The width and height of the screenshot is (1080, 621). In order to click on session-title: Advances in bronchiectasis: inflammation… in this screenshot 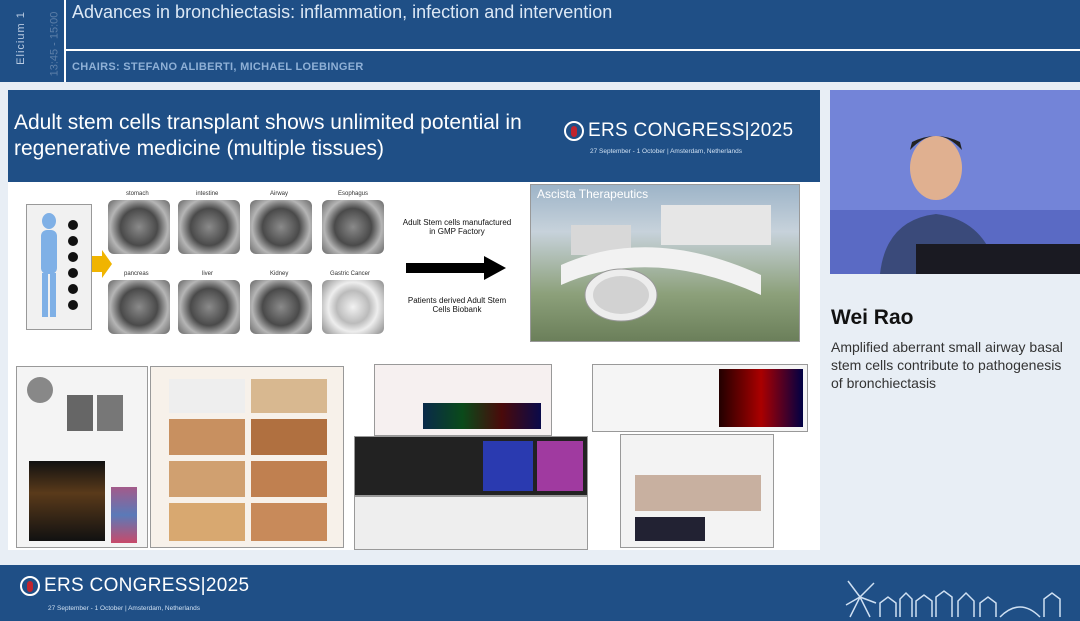, I will do `click(342, 12)`.